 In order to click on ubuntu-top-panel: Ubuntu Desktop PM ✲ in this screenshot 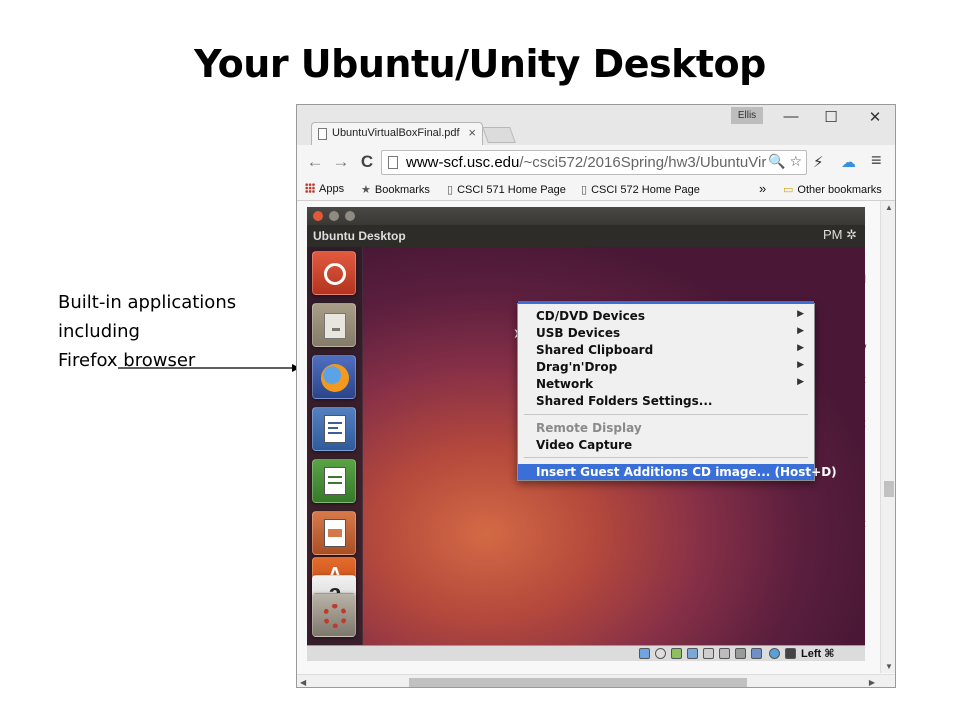, I will do `click(586, 236)`.